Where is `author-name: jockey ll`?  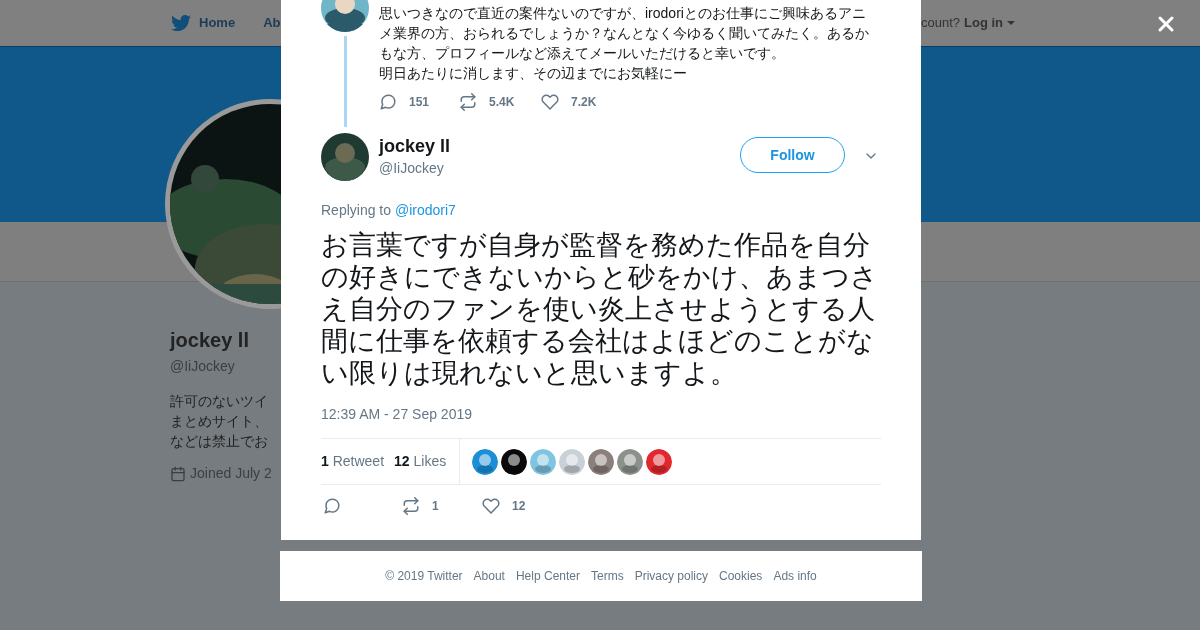 author-name: jockey ll is located at coordinates (415, 146).